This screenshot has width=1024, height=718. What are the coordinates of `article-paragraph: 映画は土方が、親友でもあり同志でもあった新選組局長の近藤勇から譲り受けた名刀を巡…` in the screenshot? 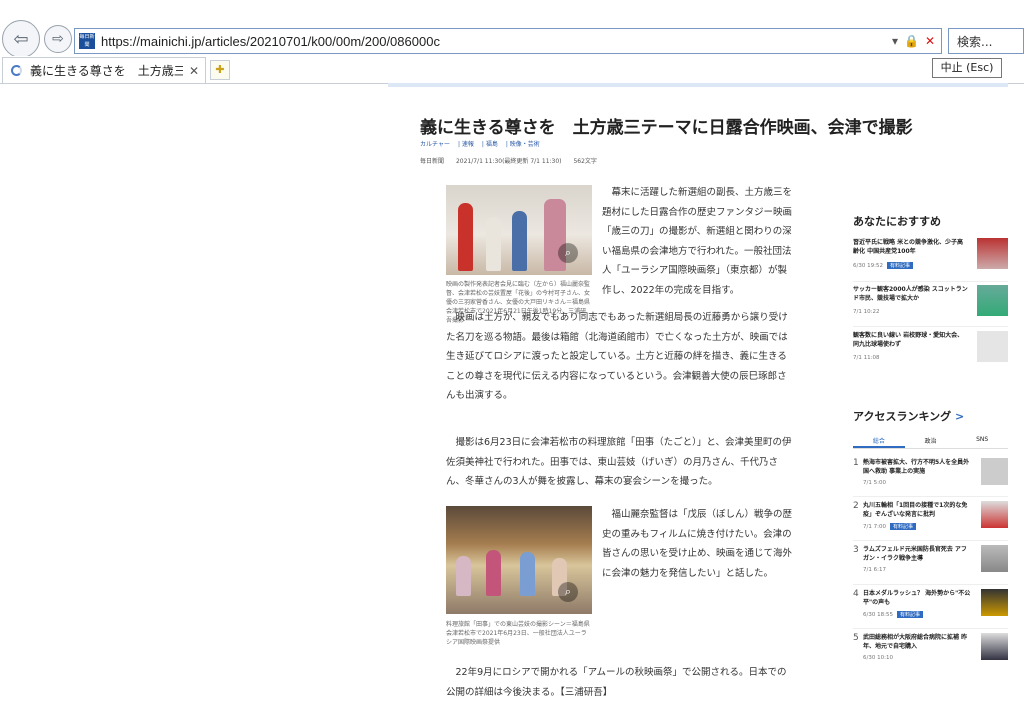 It's located at (617, 356).